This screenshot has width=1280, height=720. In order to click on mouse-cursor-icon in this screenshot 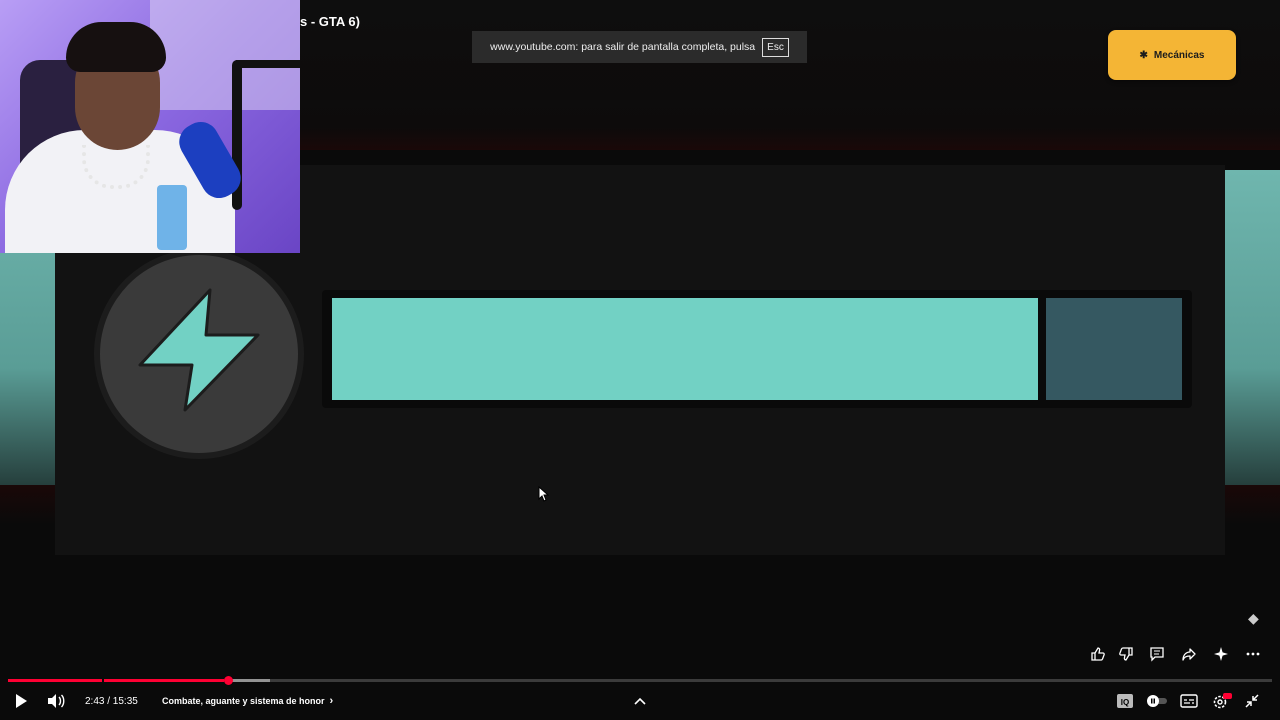, I will do `click(544, 494)`.